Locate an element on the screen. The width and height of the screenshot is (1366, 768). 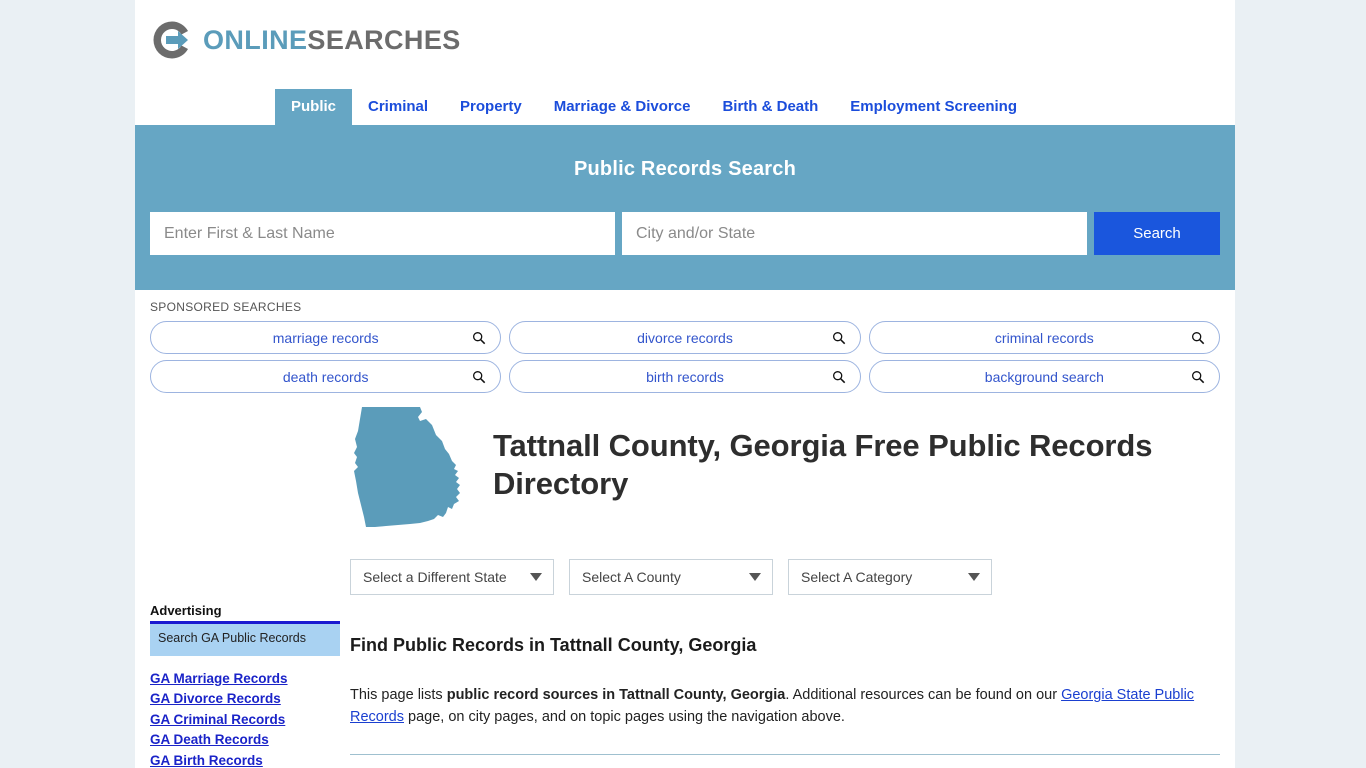
sponsored-chip-birth-records: birth records is located at coordinates (685, 376).